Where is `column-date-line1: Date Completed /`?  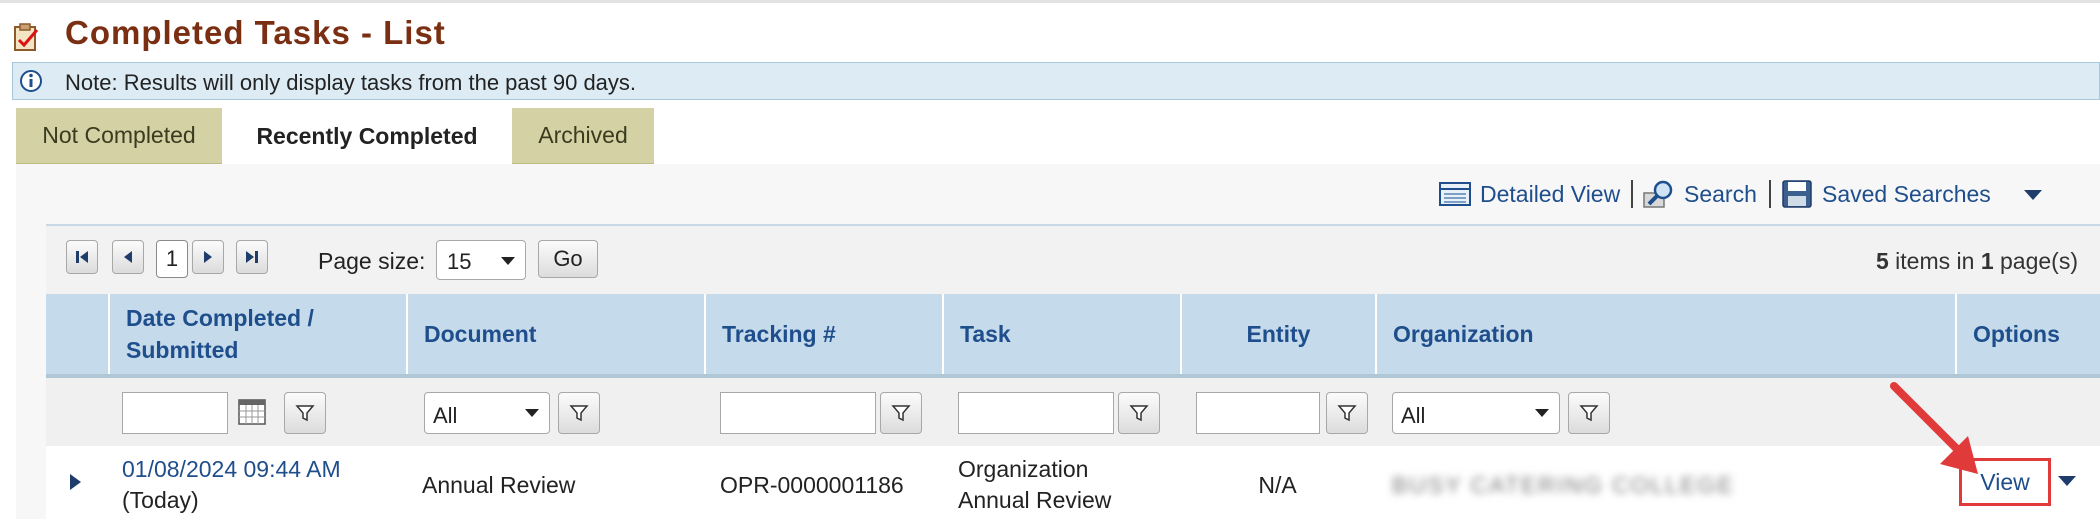
column-date-line1: Date Completed / is located at coordinates (220, 318).